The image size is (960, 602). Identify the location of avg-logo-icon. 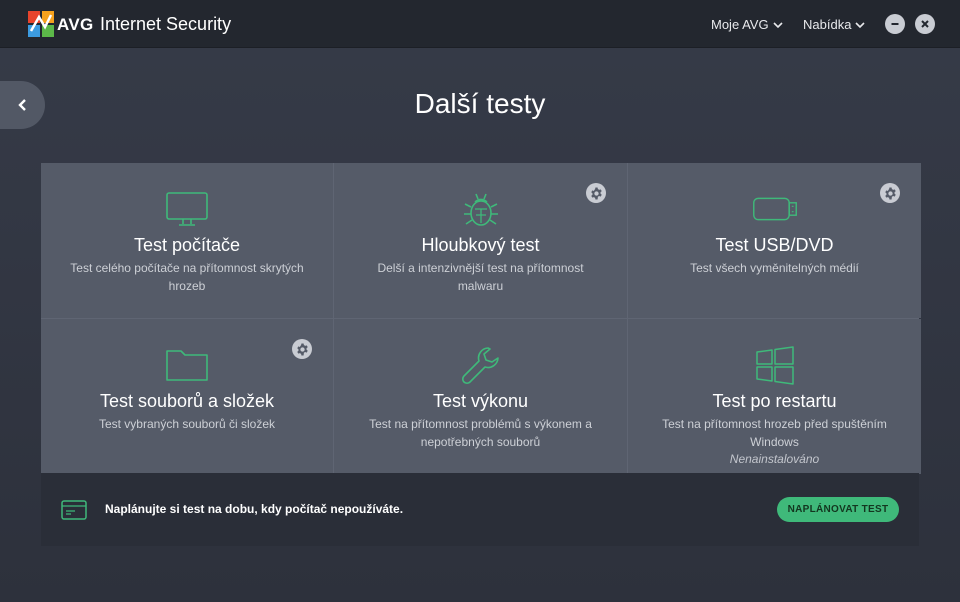
(41, 24).